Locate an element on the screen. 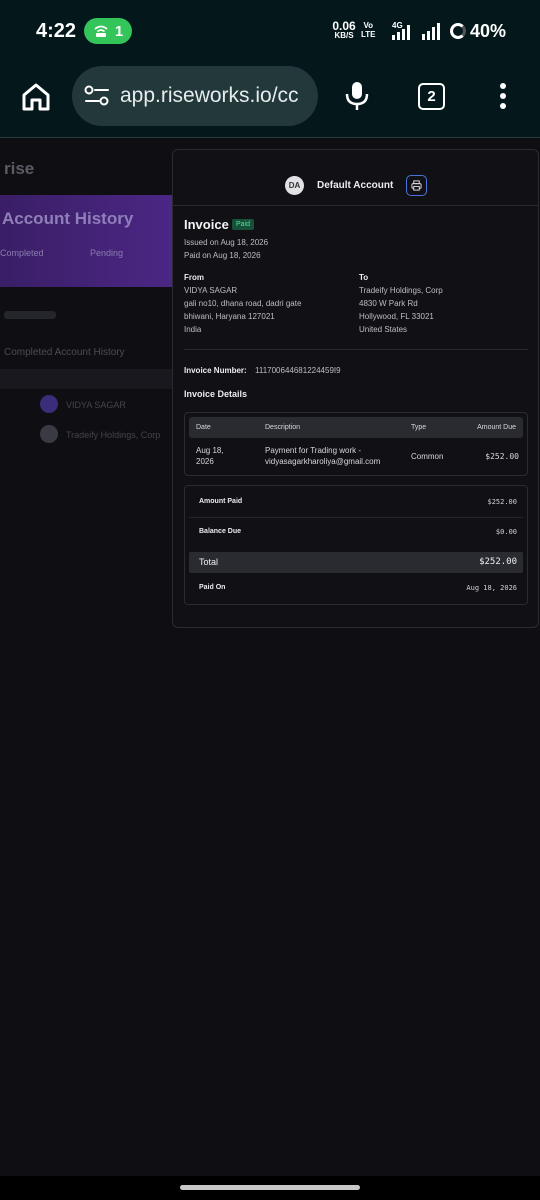 The width and height of the screenshot is (540, 1200). signal-strength-icon is located at coordinates (431, 31).